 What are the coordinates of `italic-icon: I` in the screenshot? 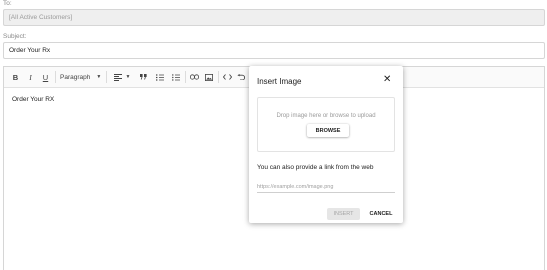 It's located at (30, 77).